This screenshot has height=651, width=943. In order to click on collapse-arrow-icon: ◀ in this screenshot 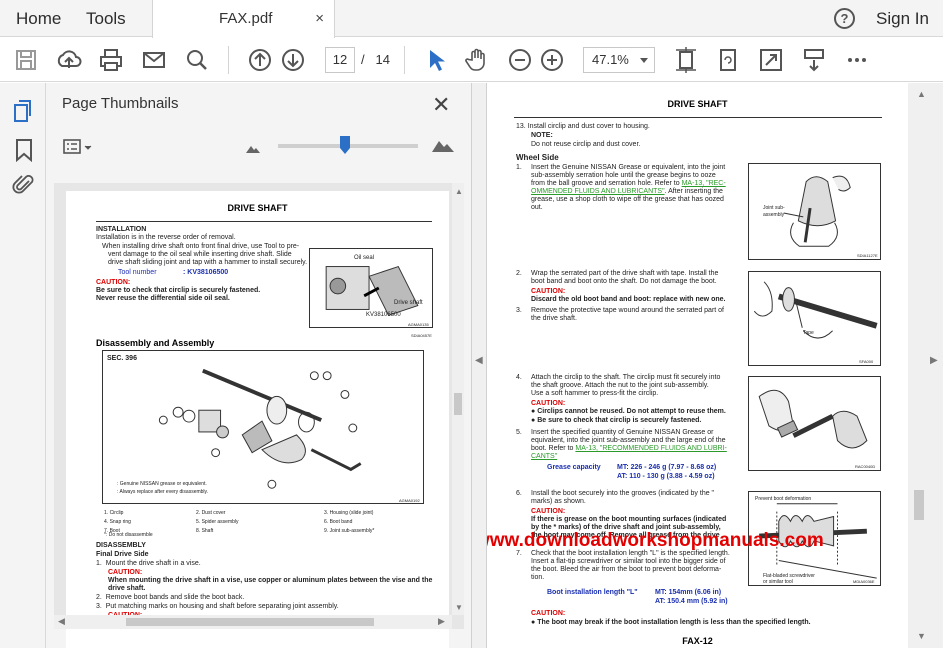, I will do `click(479, 360)`.